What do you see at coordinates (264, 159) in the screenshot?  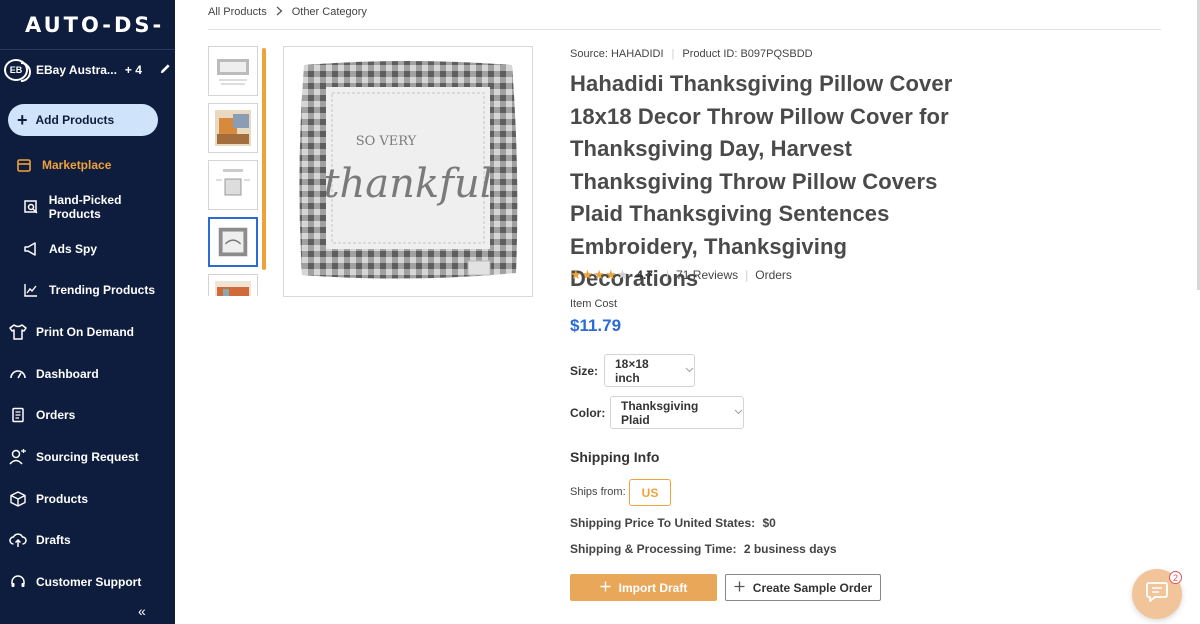 I see `thumbnail-scrollbar` at bounding box center [264, 159].